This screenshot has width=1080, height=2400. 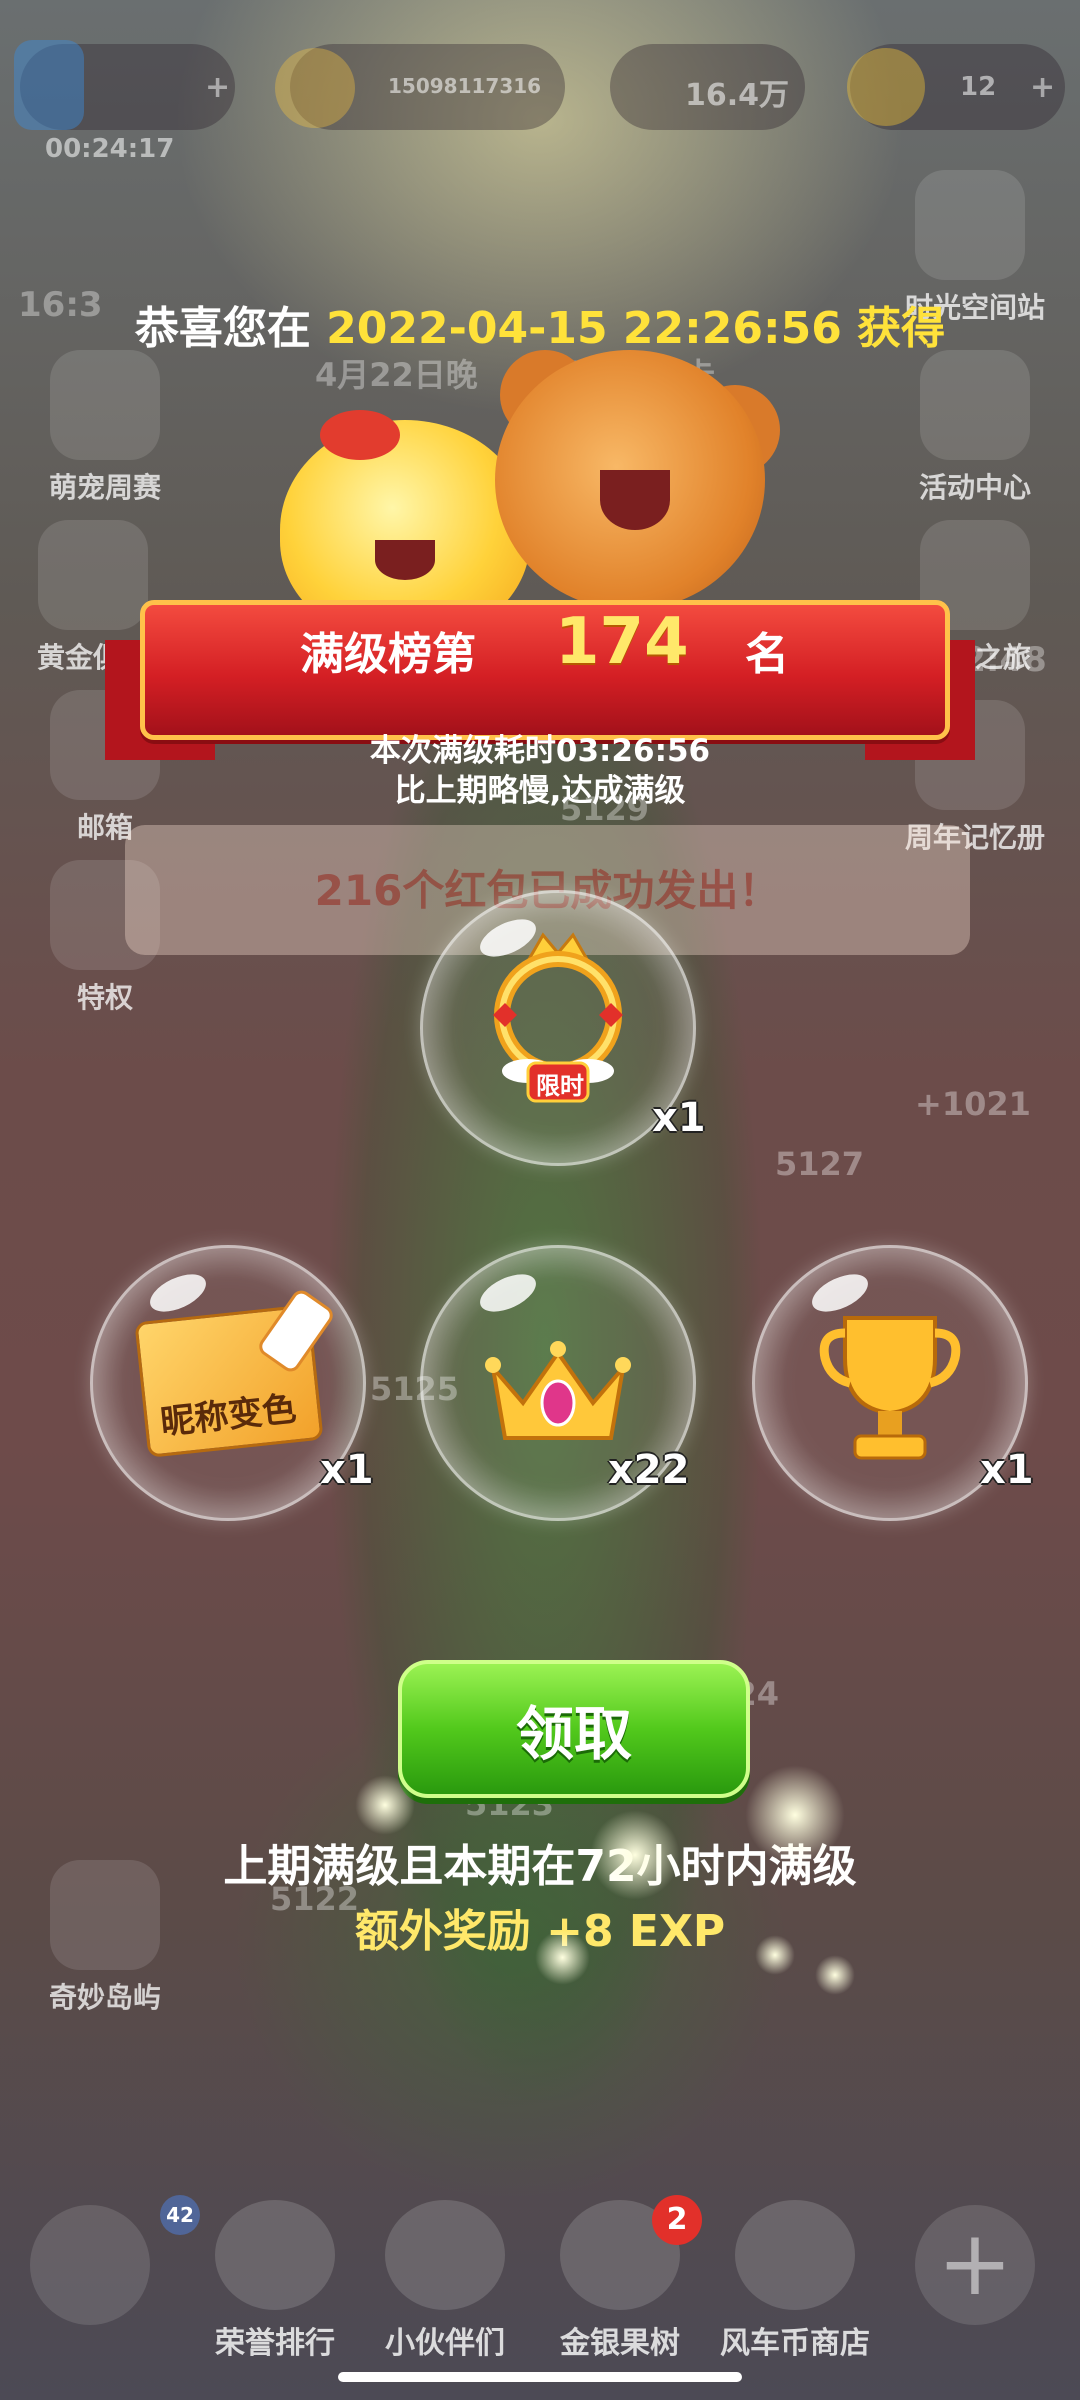 I want to click on nav-partners: 小伙伴们, so click(x=445, y=2281).